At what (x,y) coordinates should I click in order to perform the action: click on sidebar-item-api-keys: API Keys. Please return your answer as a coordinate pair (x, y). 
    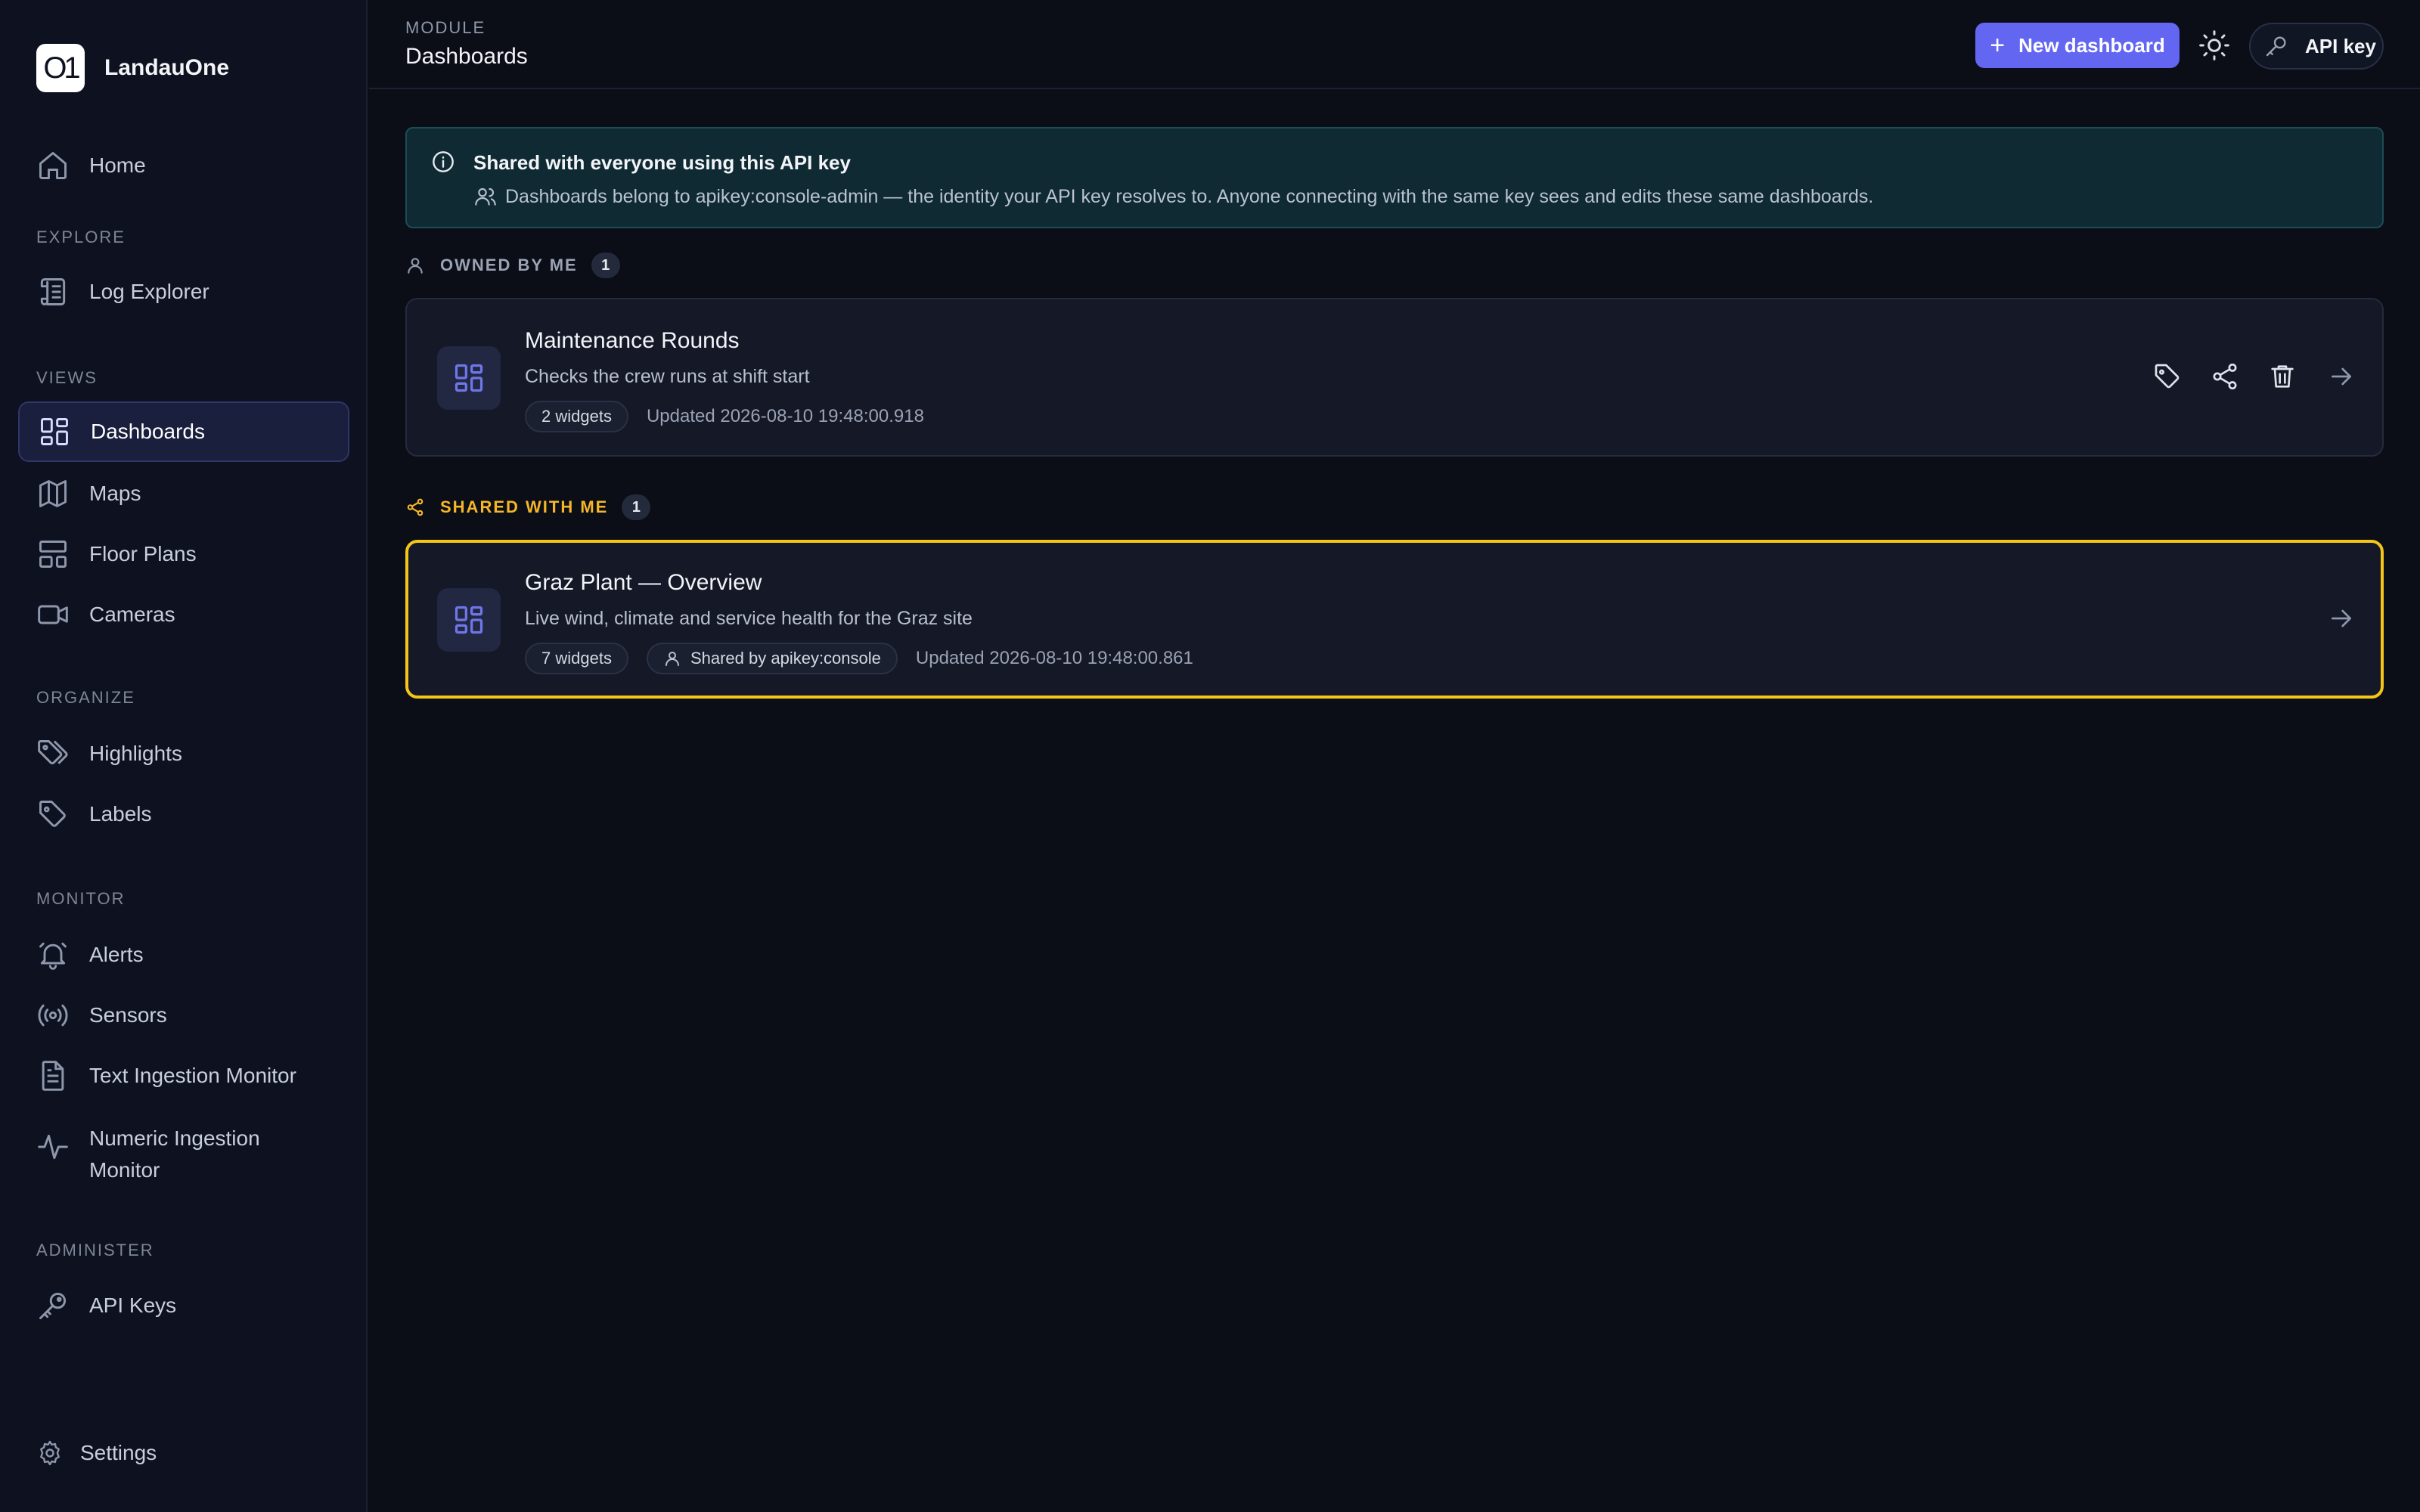
    Looking at the image, I should click on (183, 1305).